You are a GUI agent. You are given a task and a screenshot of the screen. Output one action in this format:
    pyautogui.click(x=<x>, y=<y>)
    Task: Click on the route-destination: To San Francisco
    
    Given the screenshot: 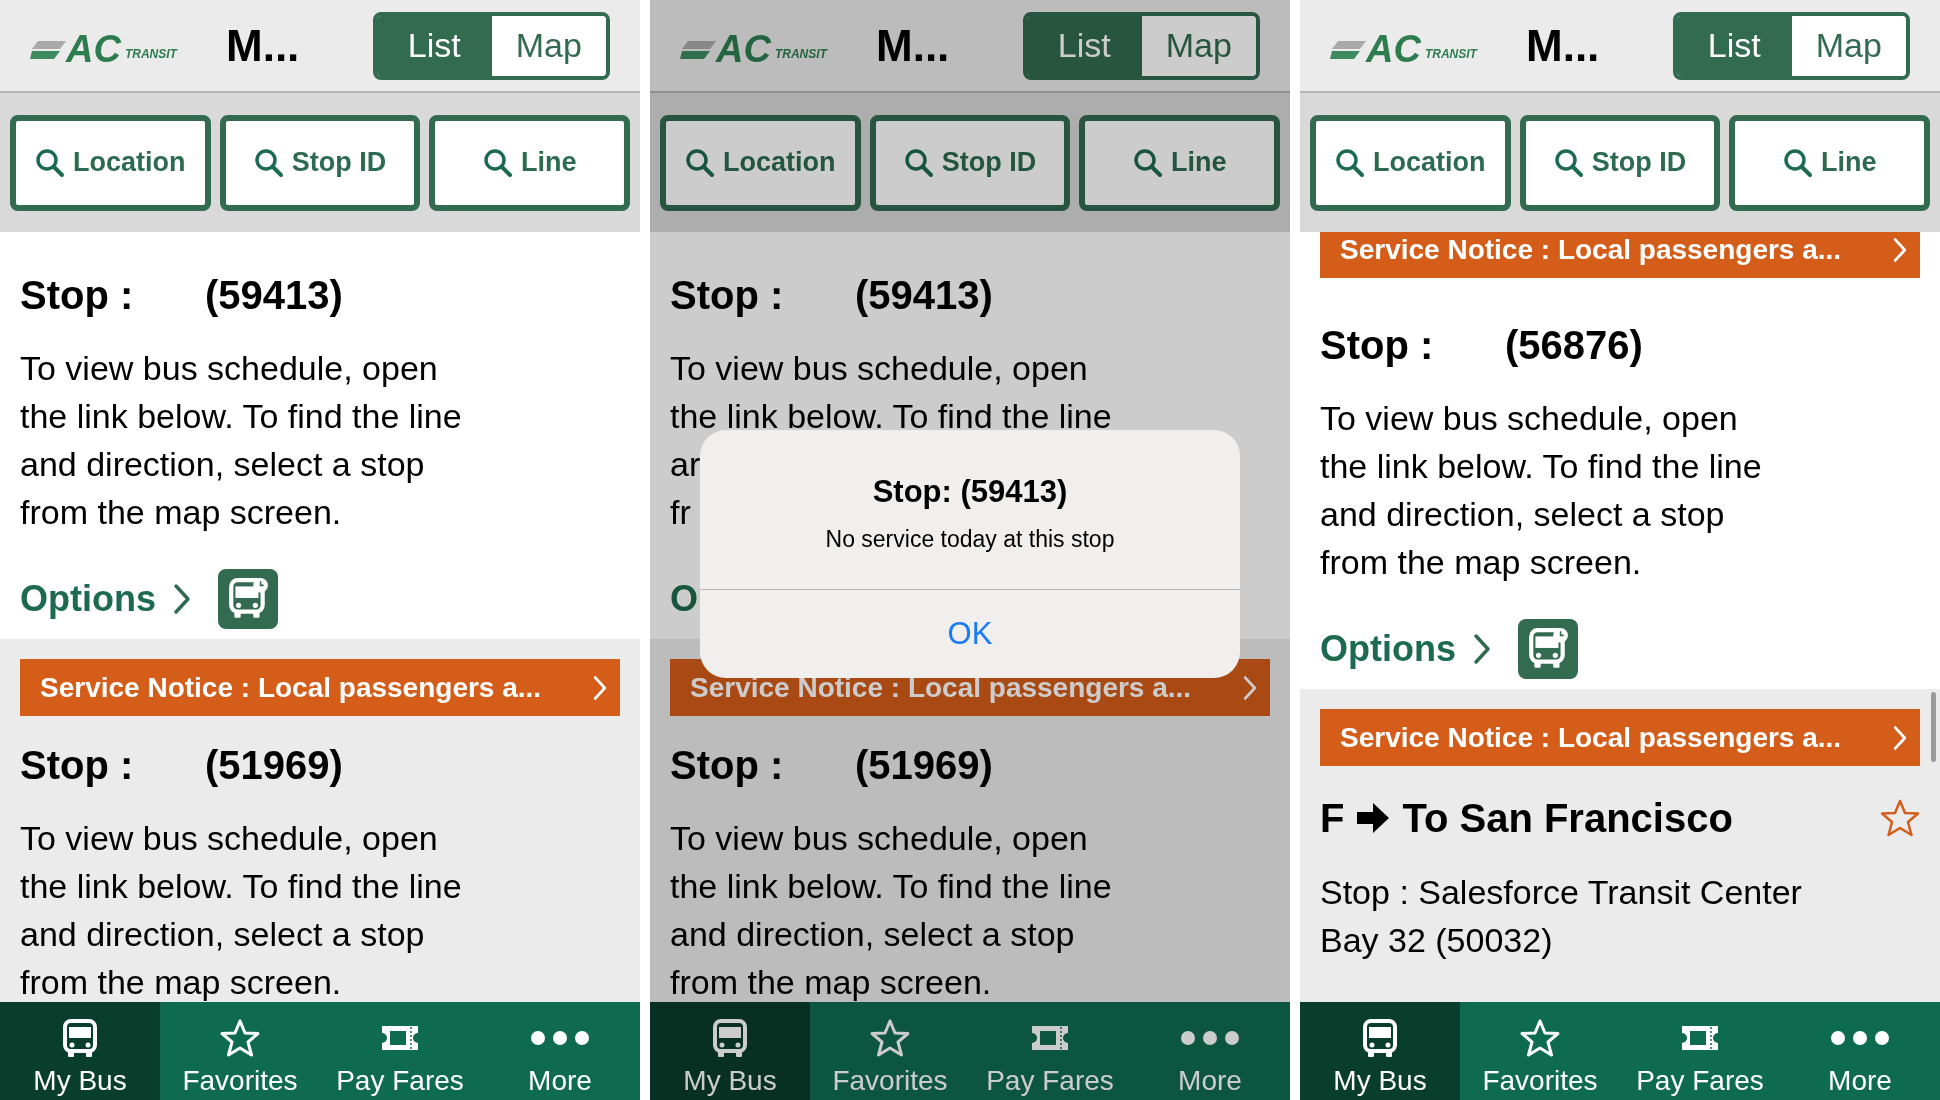 What is the action you would take?
    pyautogui.click(x=1568, y=818)
    